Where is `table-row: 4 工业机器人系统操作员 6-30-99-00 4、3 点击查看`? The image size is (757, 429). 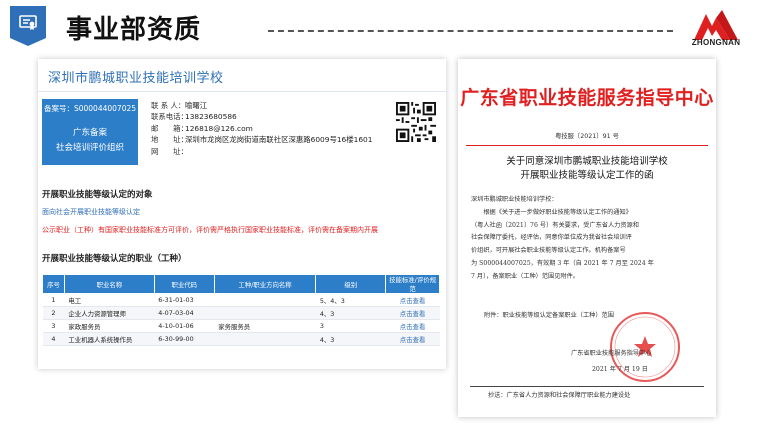 table-row: 4 工业机器人系统操作员 6-30-99-00 4、3 点击查看 is located at coordinates (241, 339).